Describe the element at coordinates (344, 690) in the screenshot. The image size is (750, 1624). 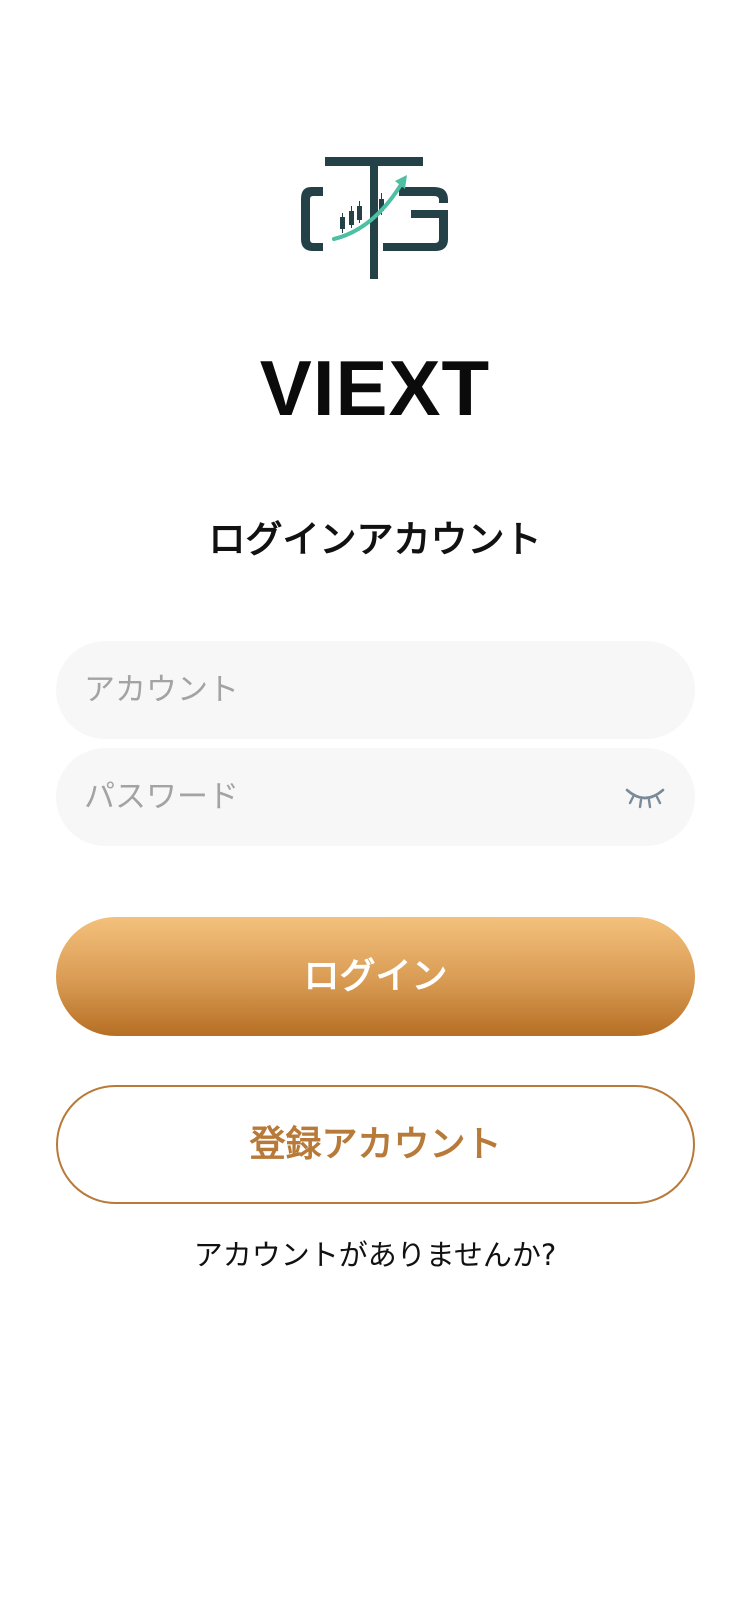
I see `account-input` at that location.